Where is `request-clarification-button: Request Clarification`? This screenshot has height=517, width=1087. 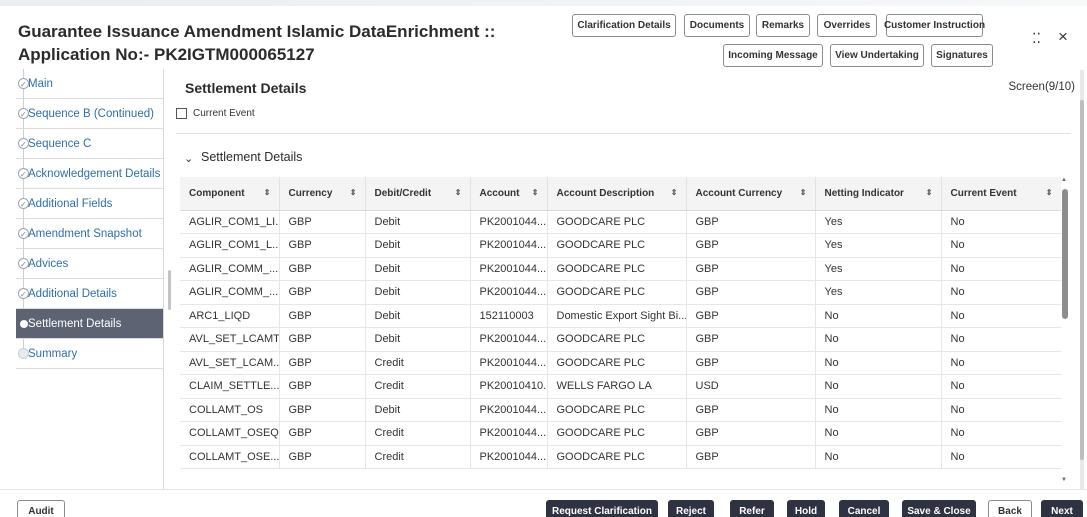 request-clarification-button: Request Clarification is located at coordinates (602, 508).